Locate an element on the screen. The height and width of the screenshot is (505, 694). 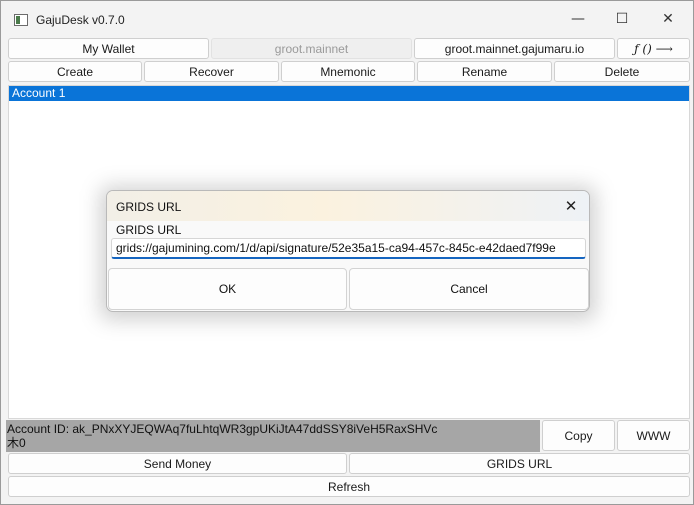
grids-url-button: GRIDS URL is located at coordinates (519, 463).